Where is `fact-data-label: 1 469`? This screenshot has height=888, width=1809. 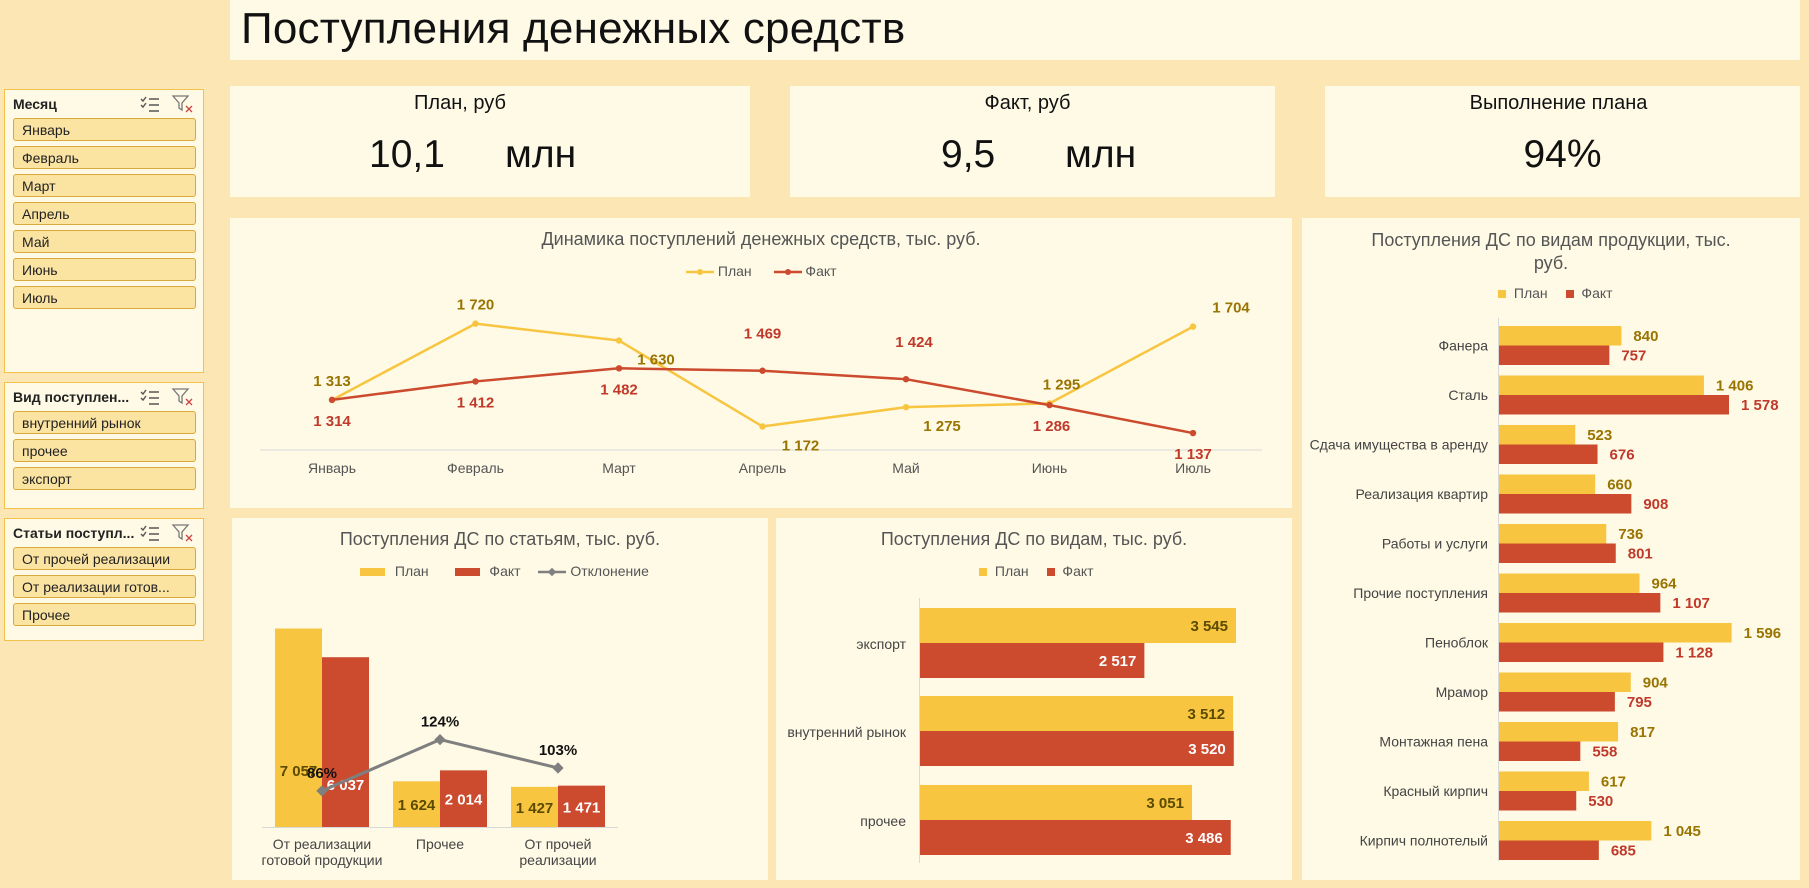
fact-data-label: 1 469 is located at coordinates (763, 334).